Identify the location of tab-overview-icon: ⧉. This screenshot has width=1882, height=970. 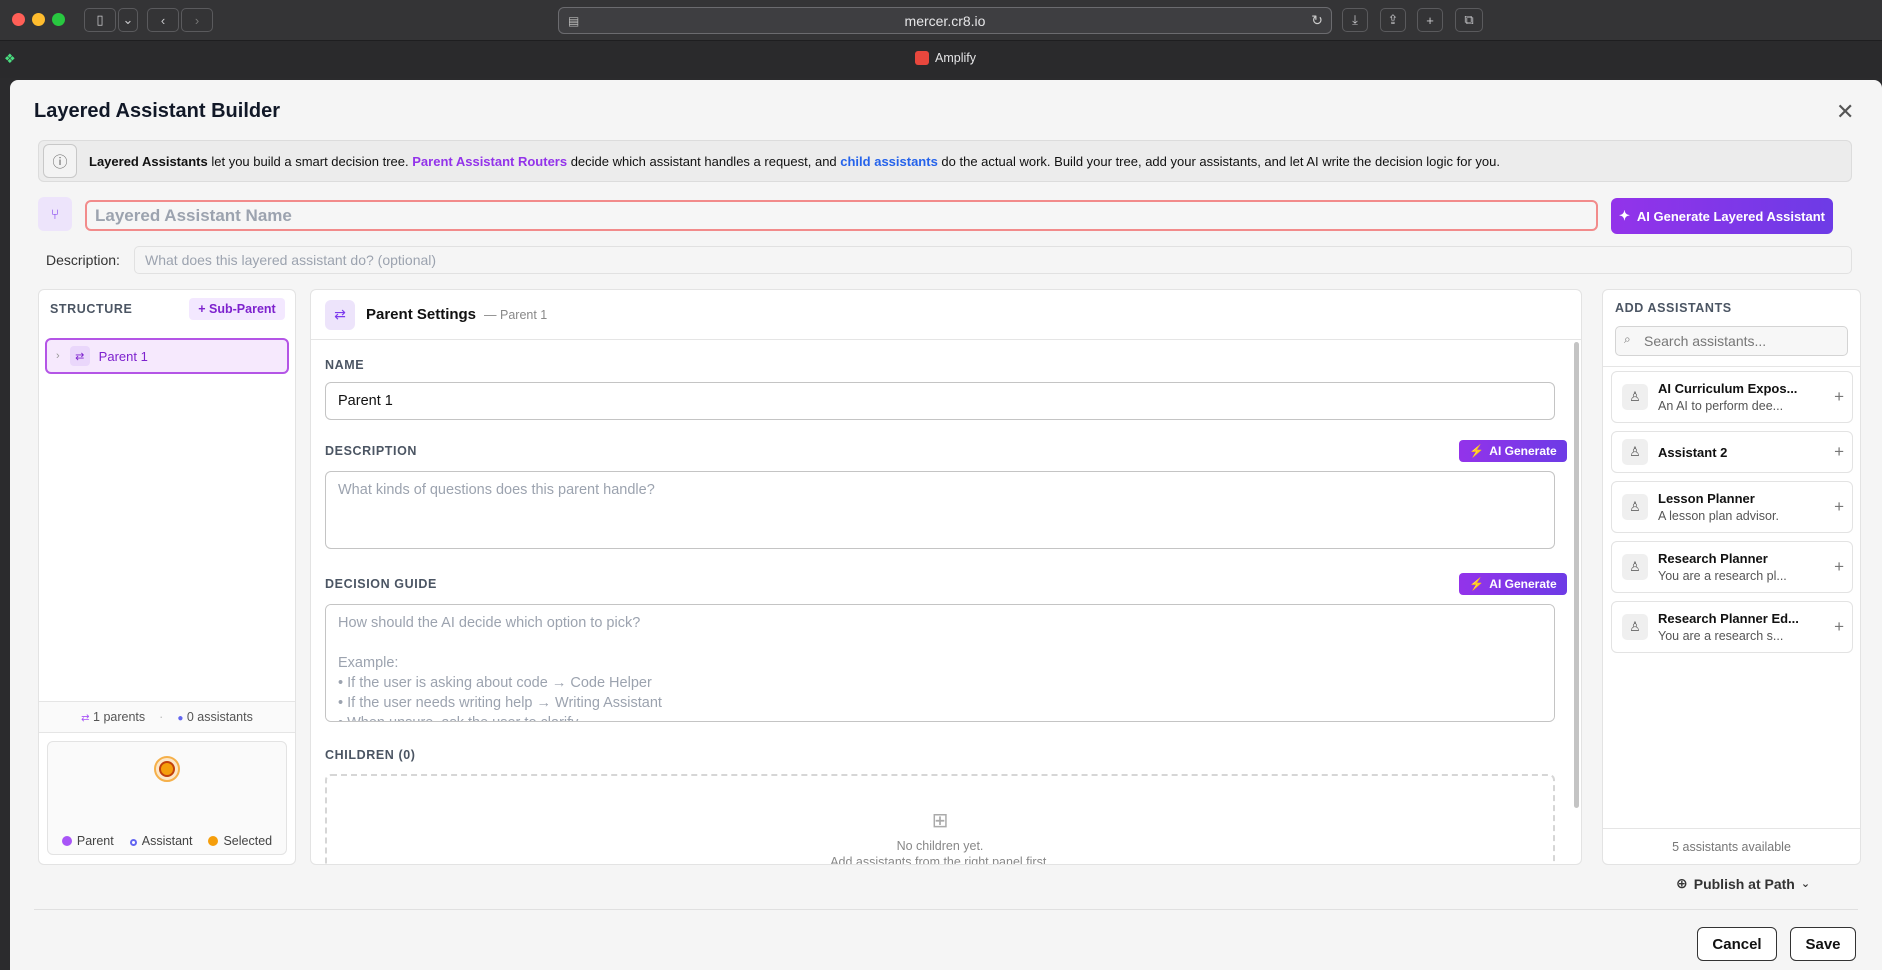
(1469, 20).